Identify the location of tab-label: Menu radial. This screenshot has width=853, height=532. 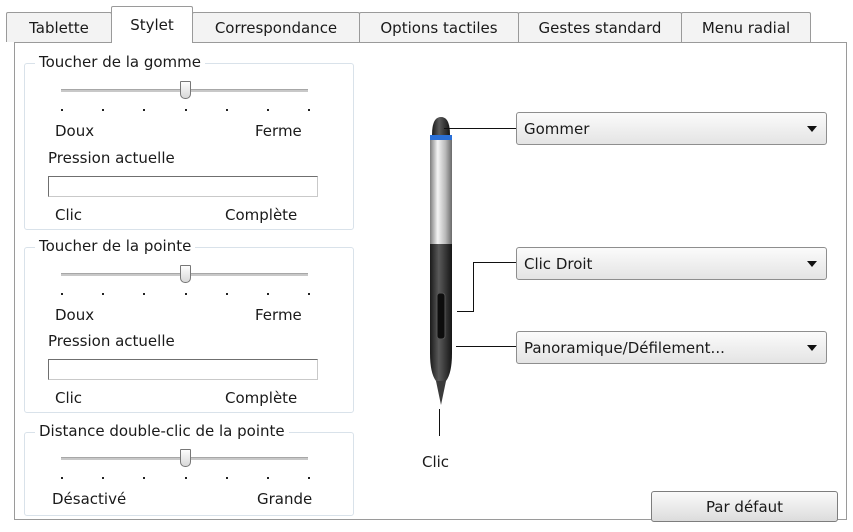
(746, 27).